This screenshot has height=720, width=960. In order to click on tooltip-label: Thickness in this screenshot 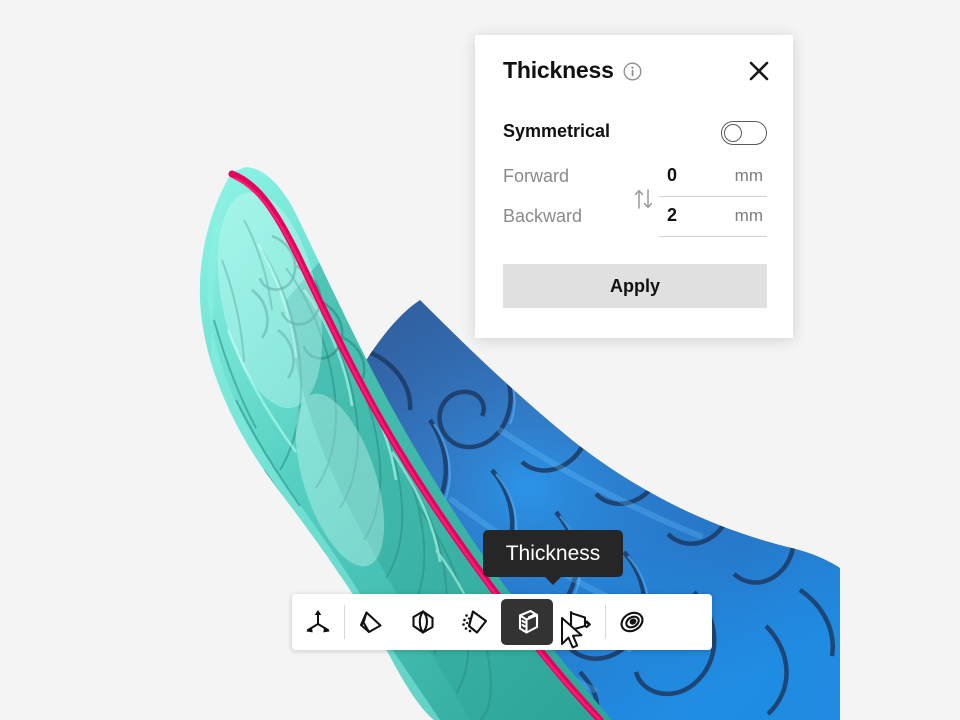, I will do `click(553, 553)`.